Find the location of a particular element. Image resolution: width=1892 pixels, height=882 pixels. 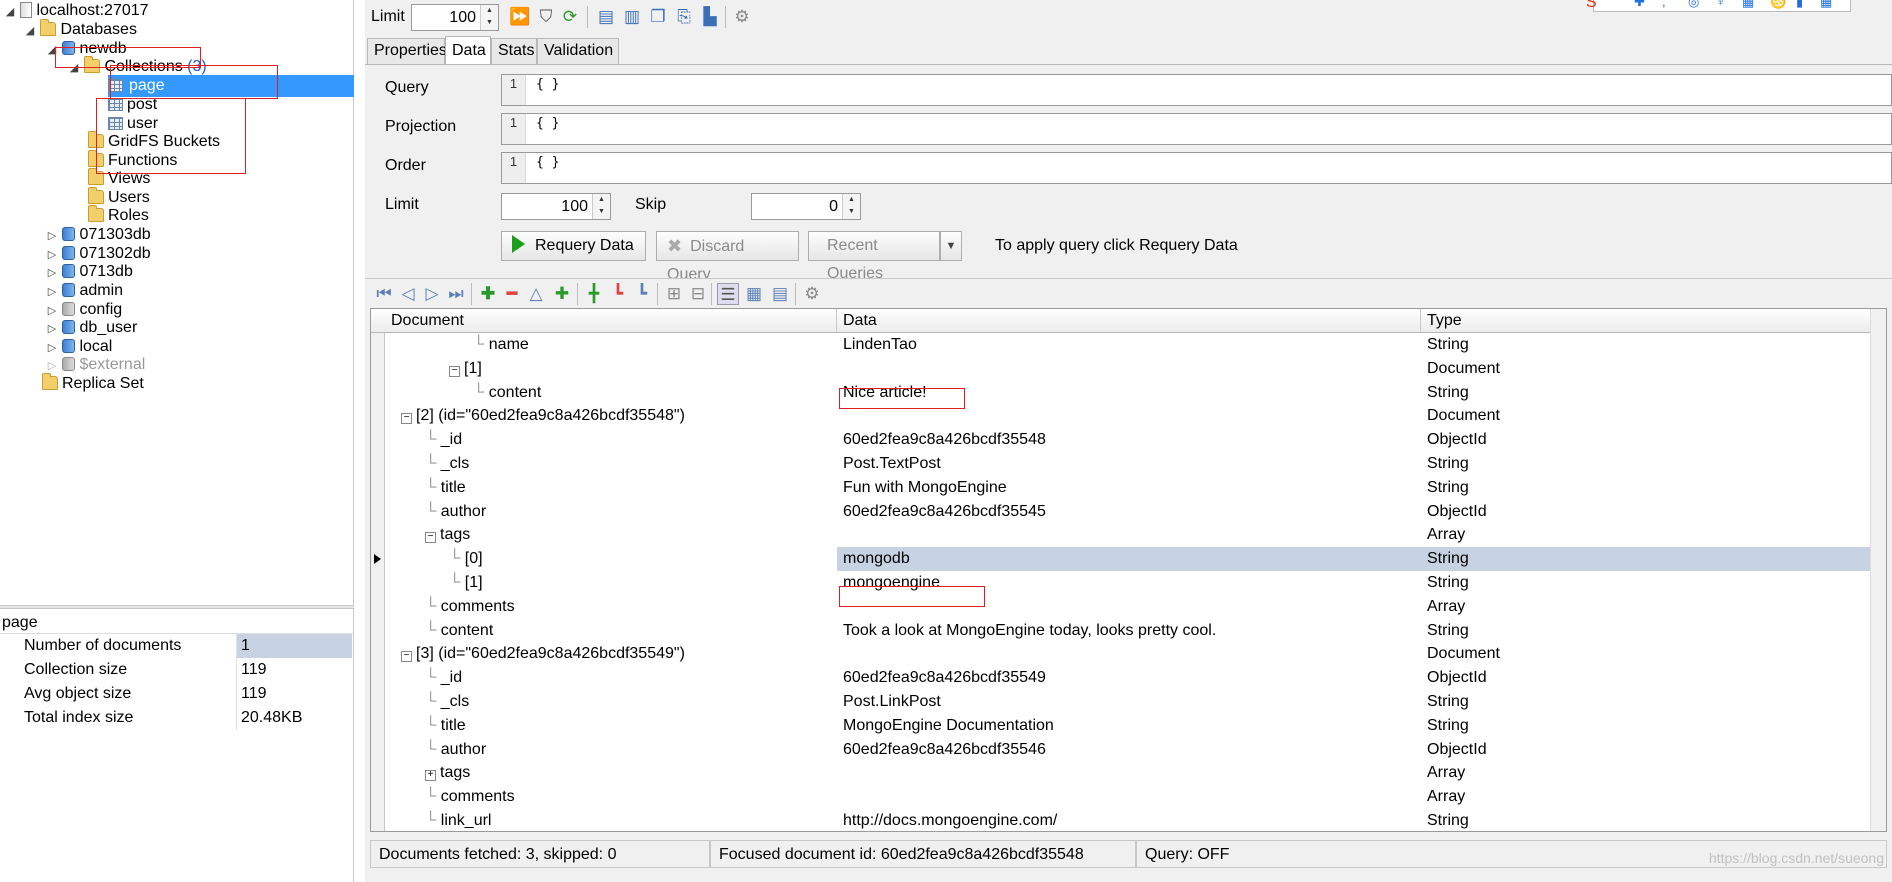

target-icon: ◎ is located at coordinates (1693, 5).